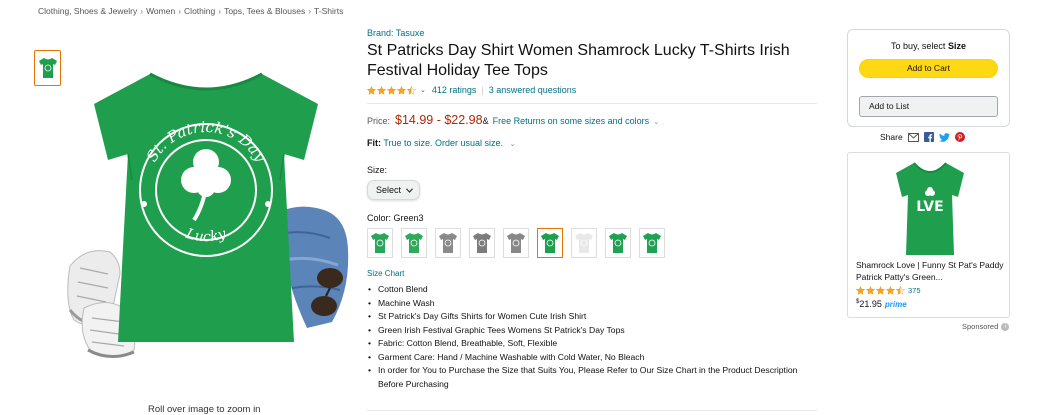  Describe the element at coordinates (87, 11) in the screenshot. I see `breadcrumb-item: Clothing, Shoes & Jewelry` at that location.